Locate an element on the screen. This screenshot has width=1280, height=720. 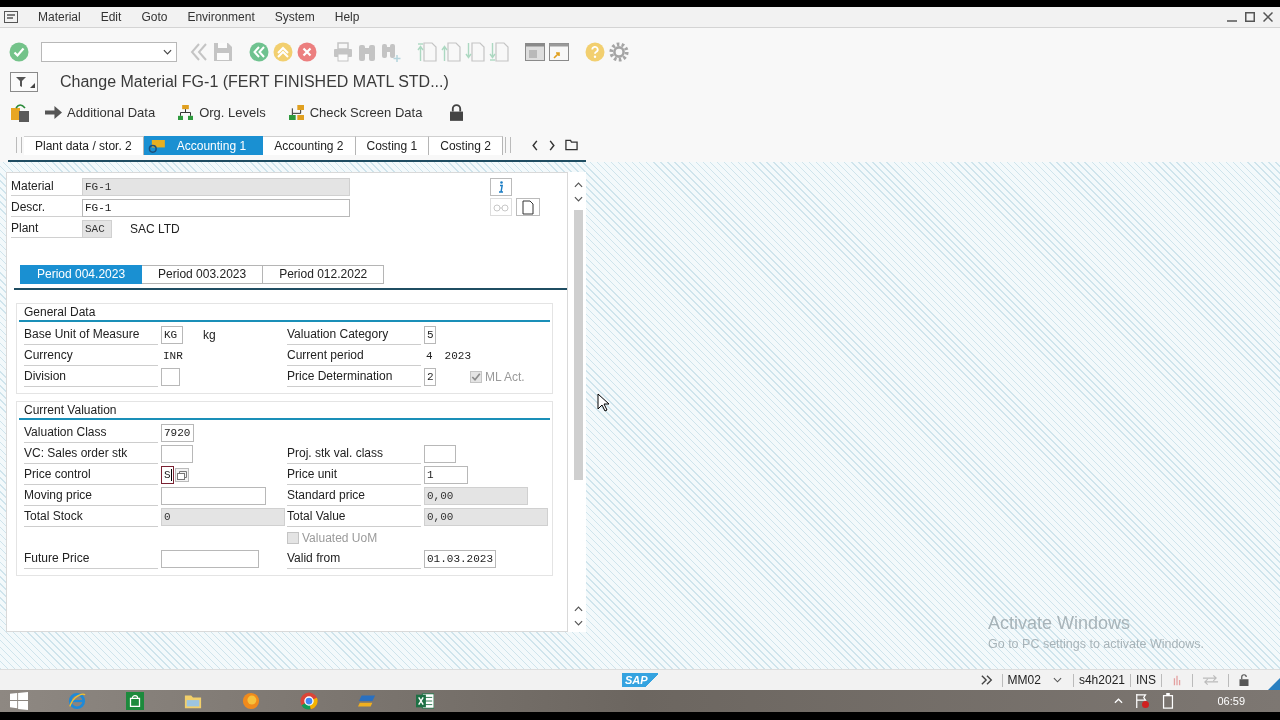
tab: Costing 2 is located at coordinates (466, 145).